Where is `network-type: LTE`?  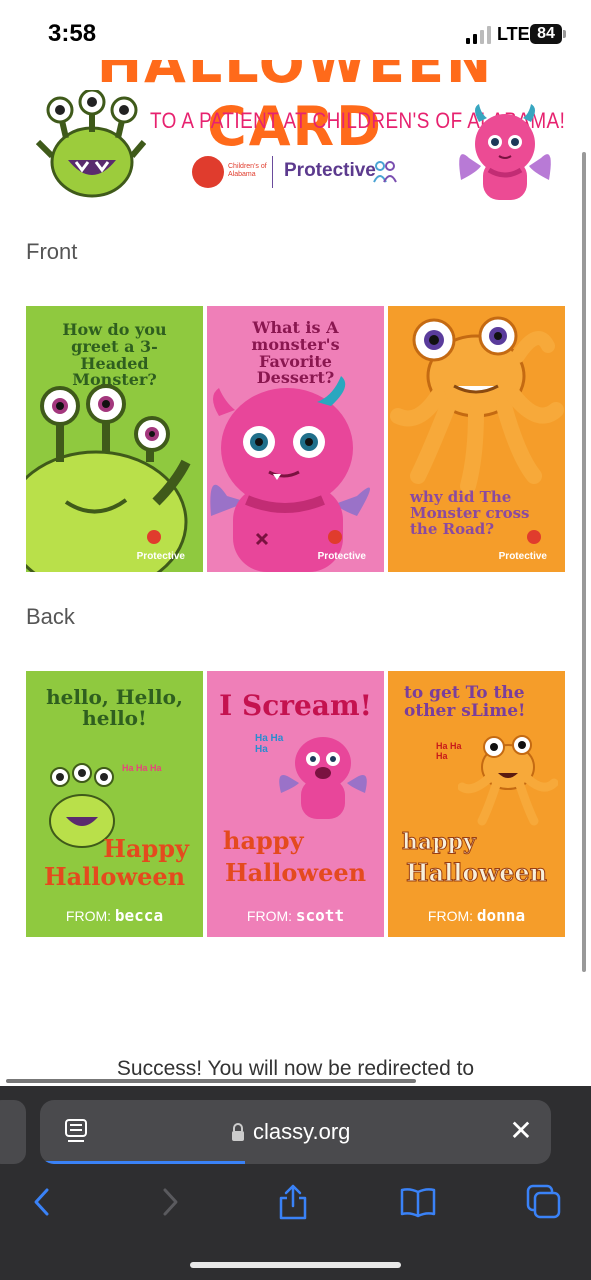
network-type: LTE is located at coordinates (513, 34).